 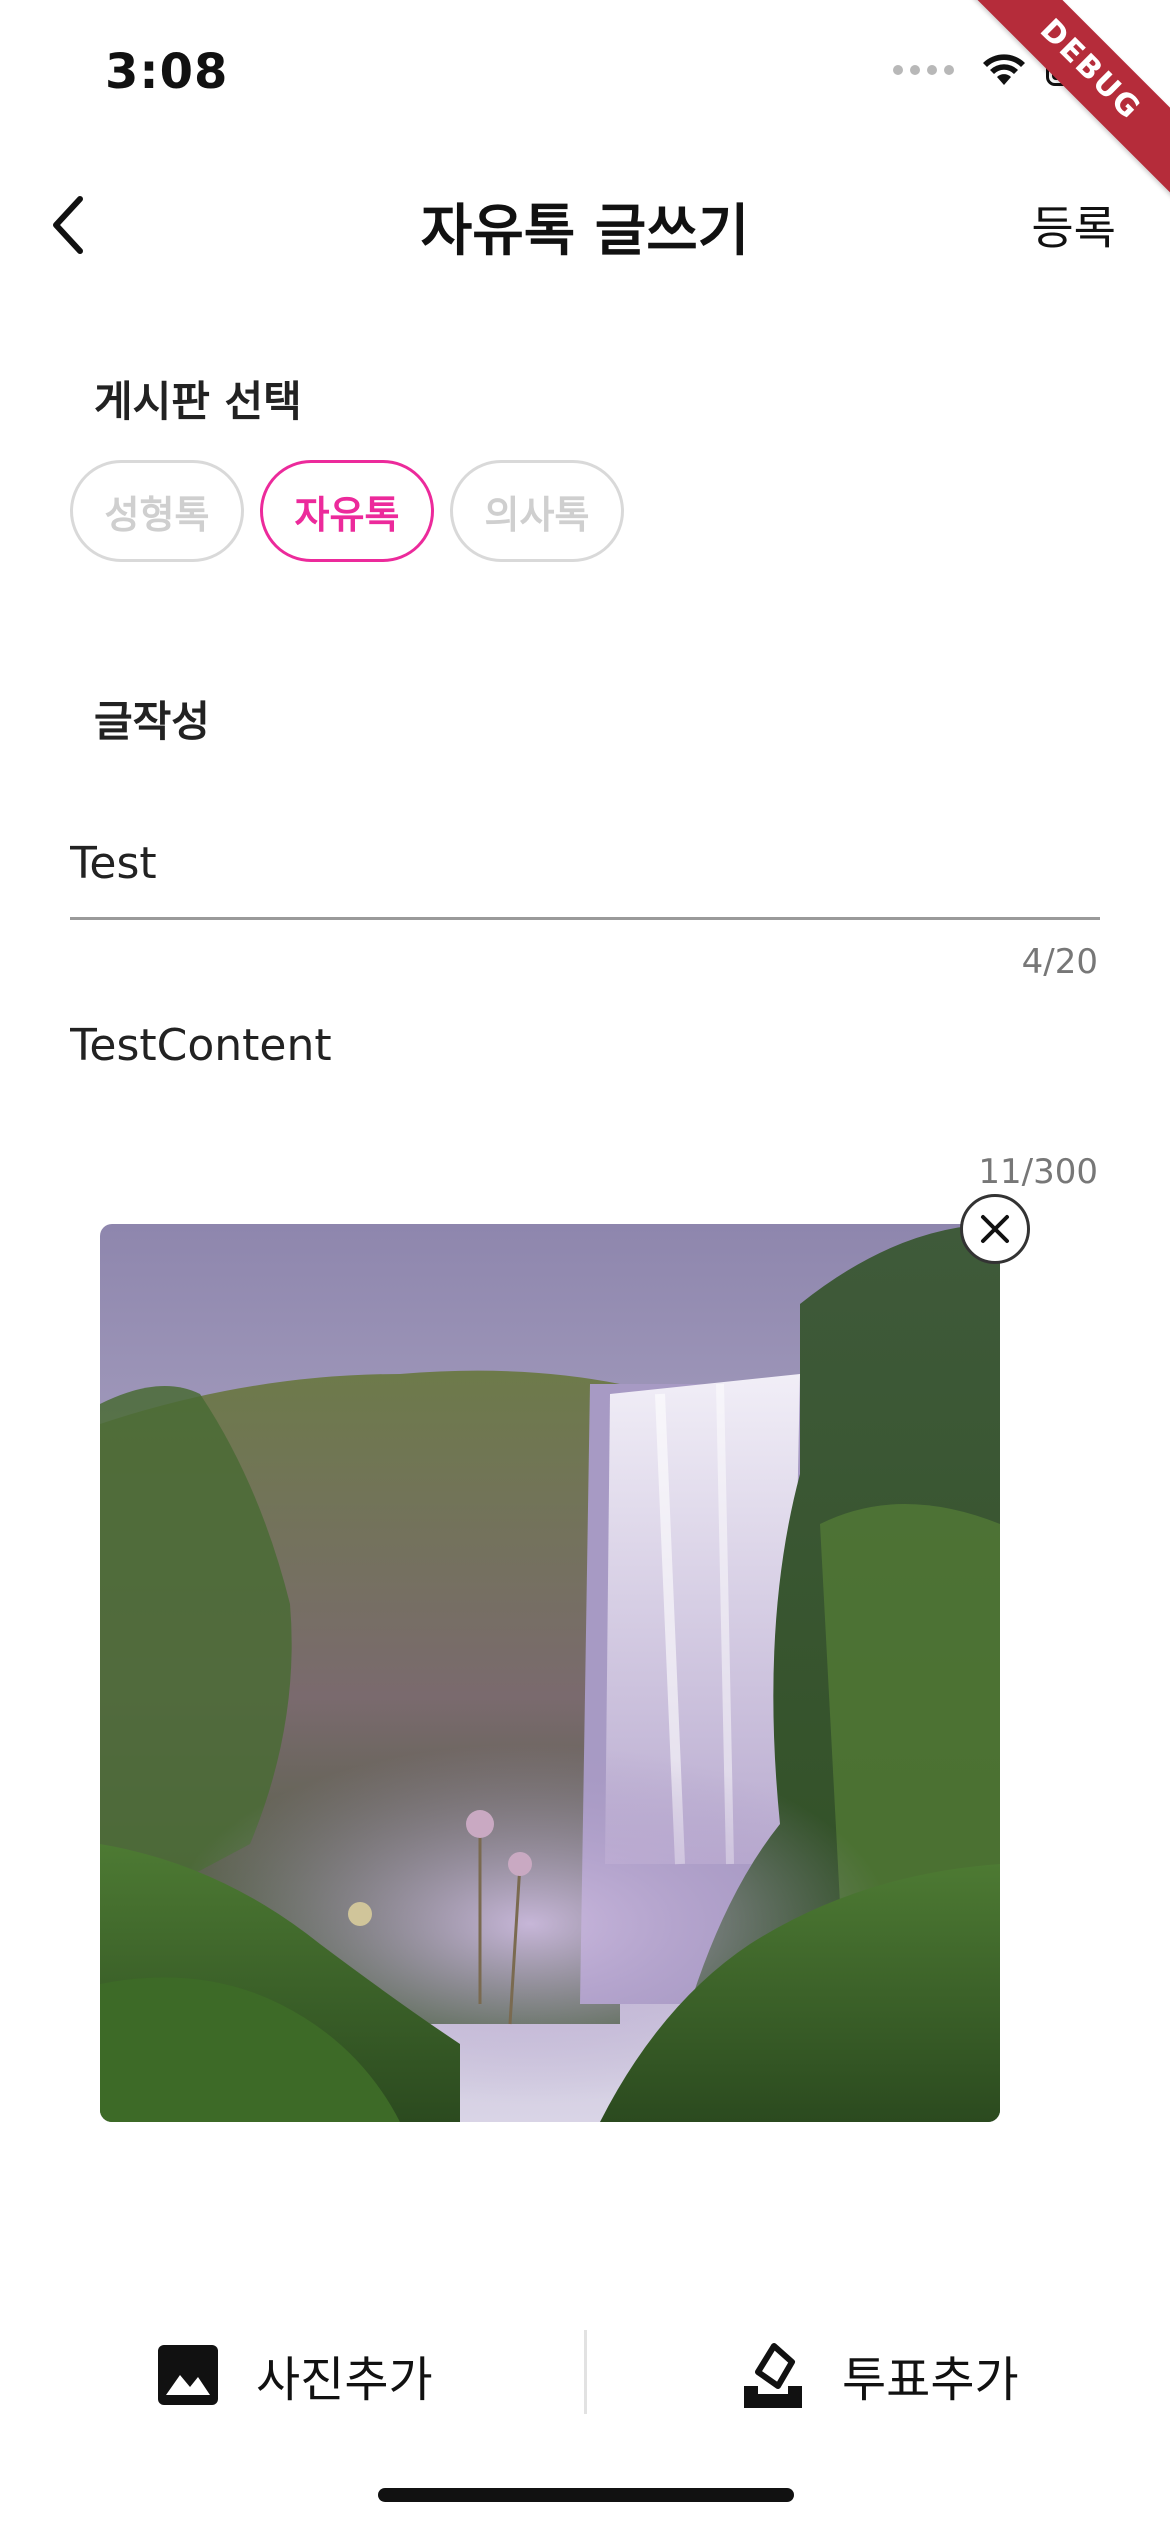 What do you see at coordinates (157, 511) in the screenshot?
I see `board-chip-cosmetic: 성형톡` at bounding box center [157, 511].